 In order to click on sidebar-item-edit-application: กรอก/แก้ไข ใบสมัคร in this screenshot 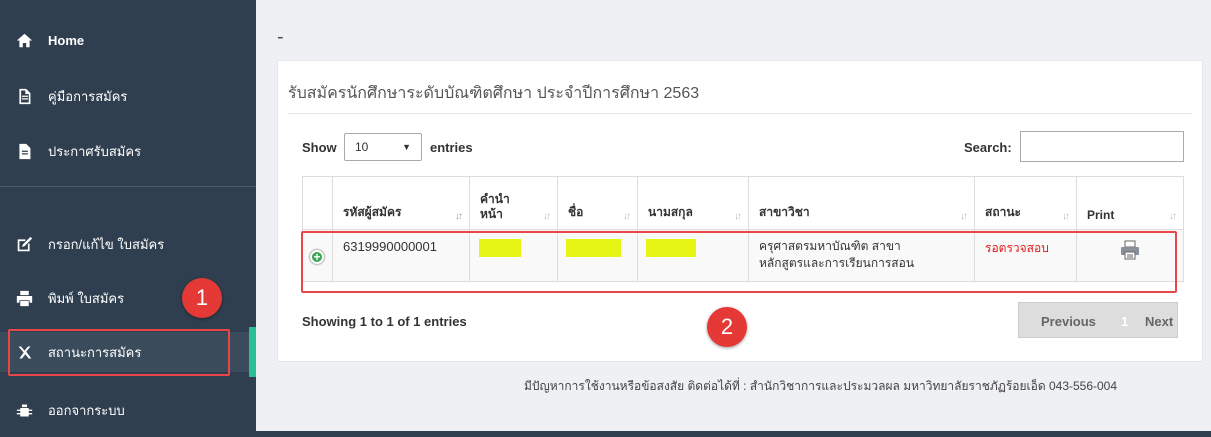, I will do `click(128, 244)`.